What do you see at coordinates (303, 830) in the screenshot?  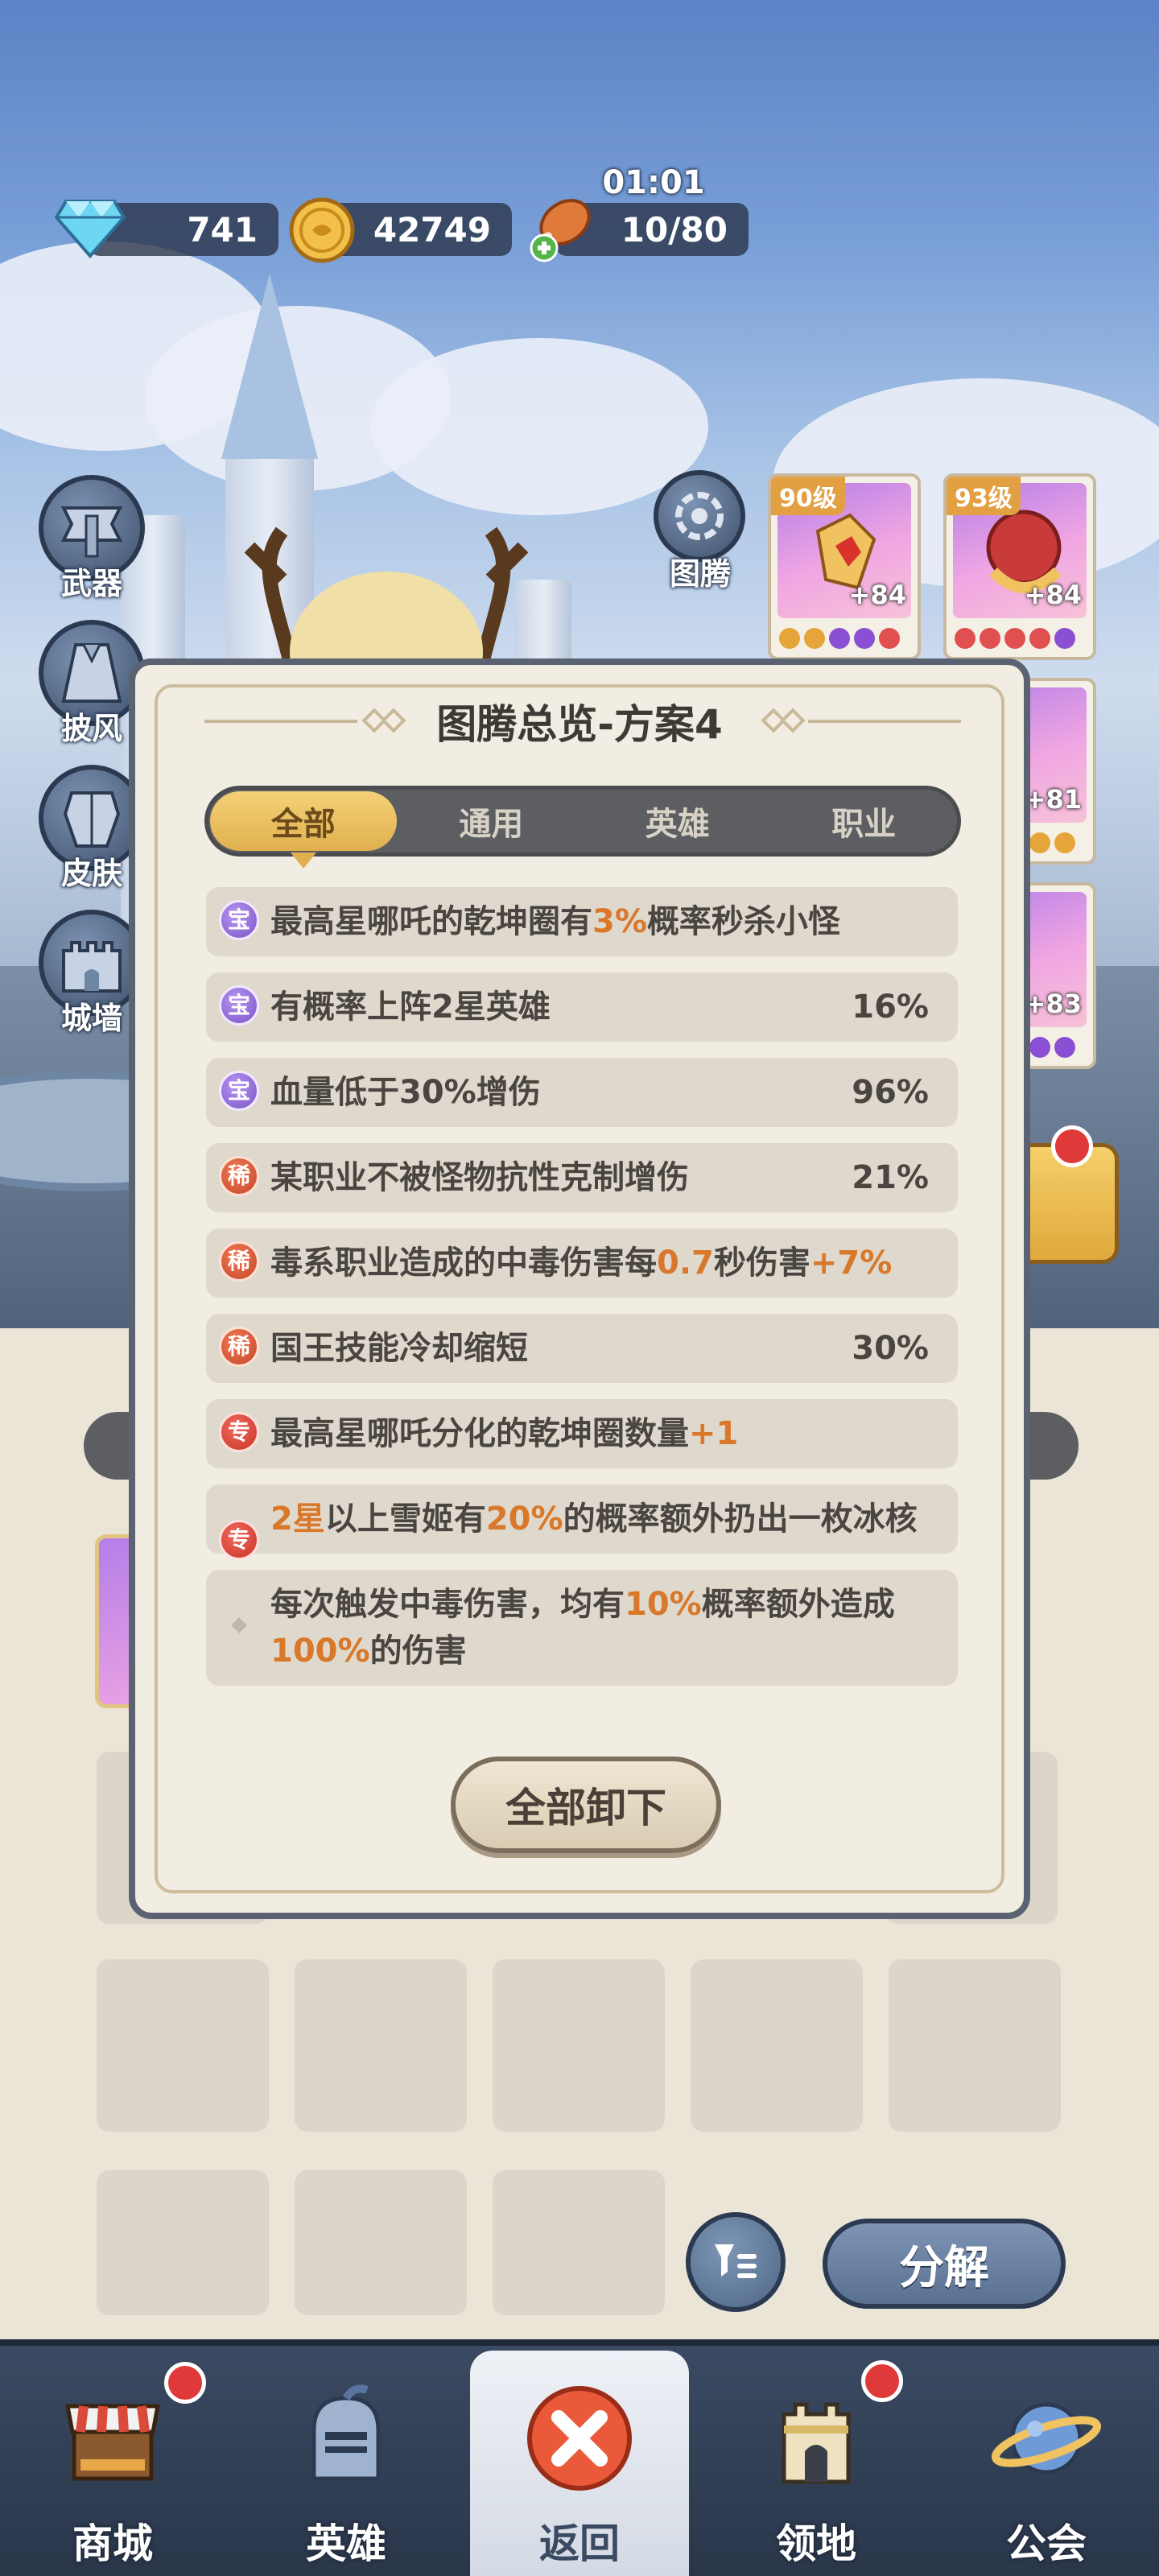 I see `tab-all: 全部` at bounding box center [303, 830].